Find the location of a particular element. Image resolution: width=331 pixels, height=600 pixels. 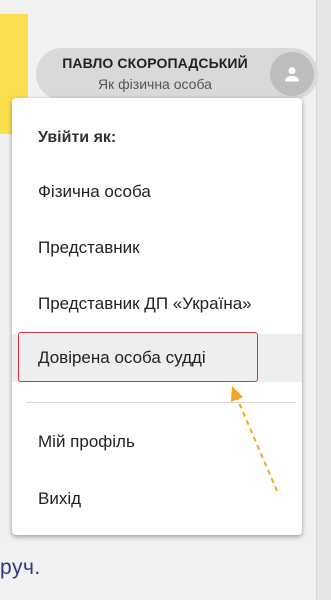

scrollbar-track is located at coordinates (323, 300).